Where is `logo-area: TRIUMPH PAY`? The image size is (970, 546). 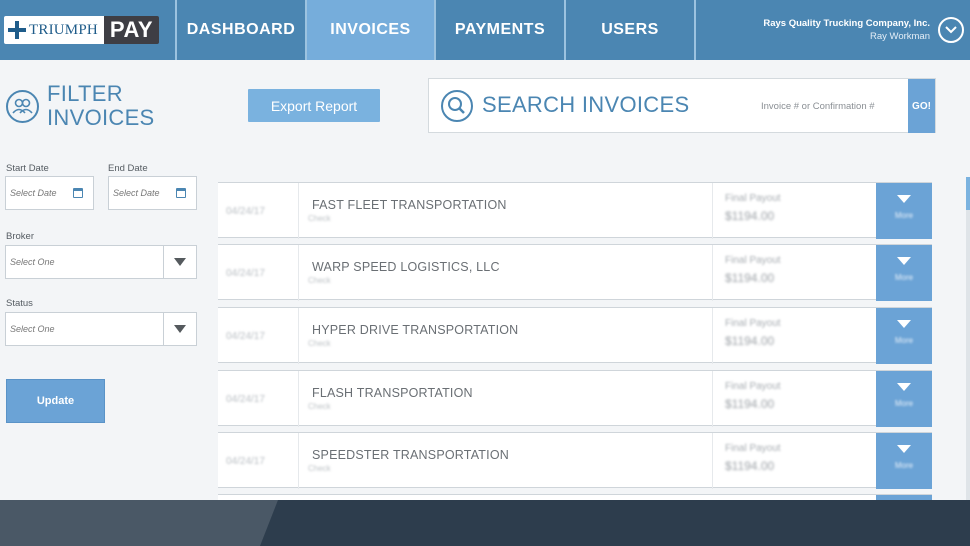 logo-area: TRIUMPH PAY is located at coordinates (87, 30).